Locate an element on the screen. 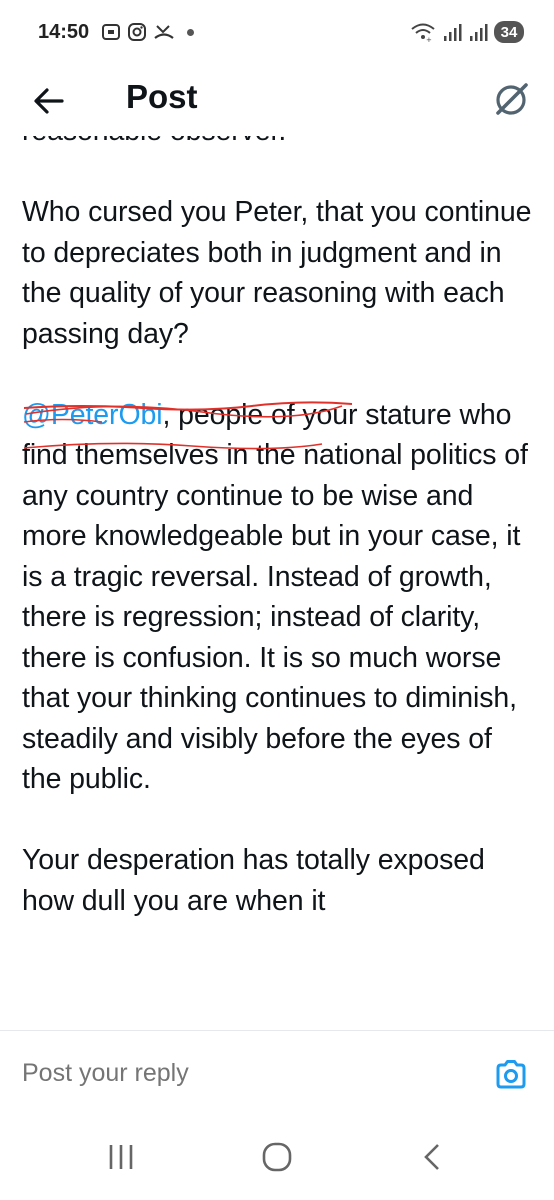 The height and width of the screenshot is (1200, 554). back-nav-icon is located at coordinates (432, 1157).